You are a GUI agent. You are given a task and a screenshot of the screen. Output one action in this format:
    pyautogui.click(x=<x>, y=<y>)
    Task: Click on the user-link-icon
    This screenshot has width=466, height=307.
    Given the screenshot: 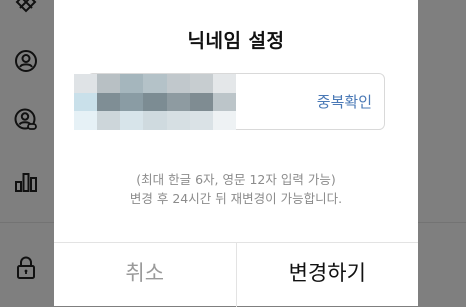 What is the action you would take?
    pyautogui.click(x=26, y=120)
    